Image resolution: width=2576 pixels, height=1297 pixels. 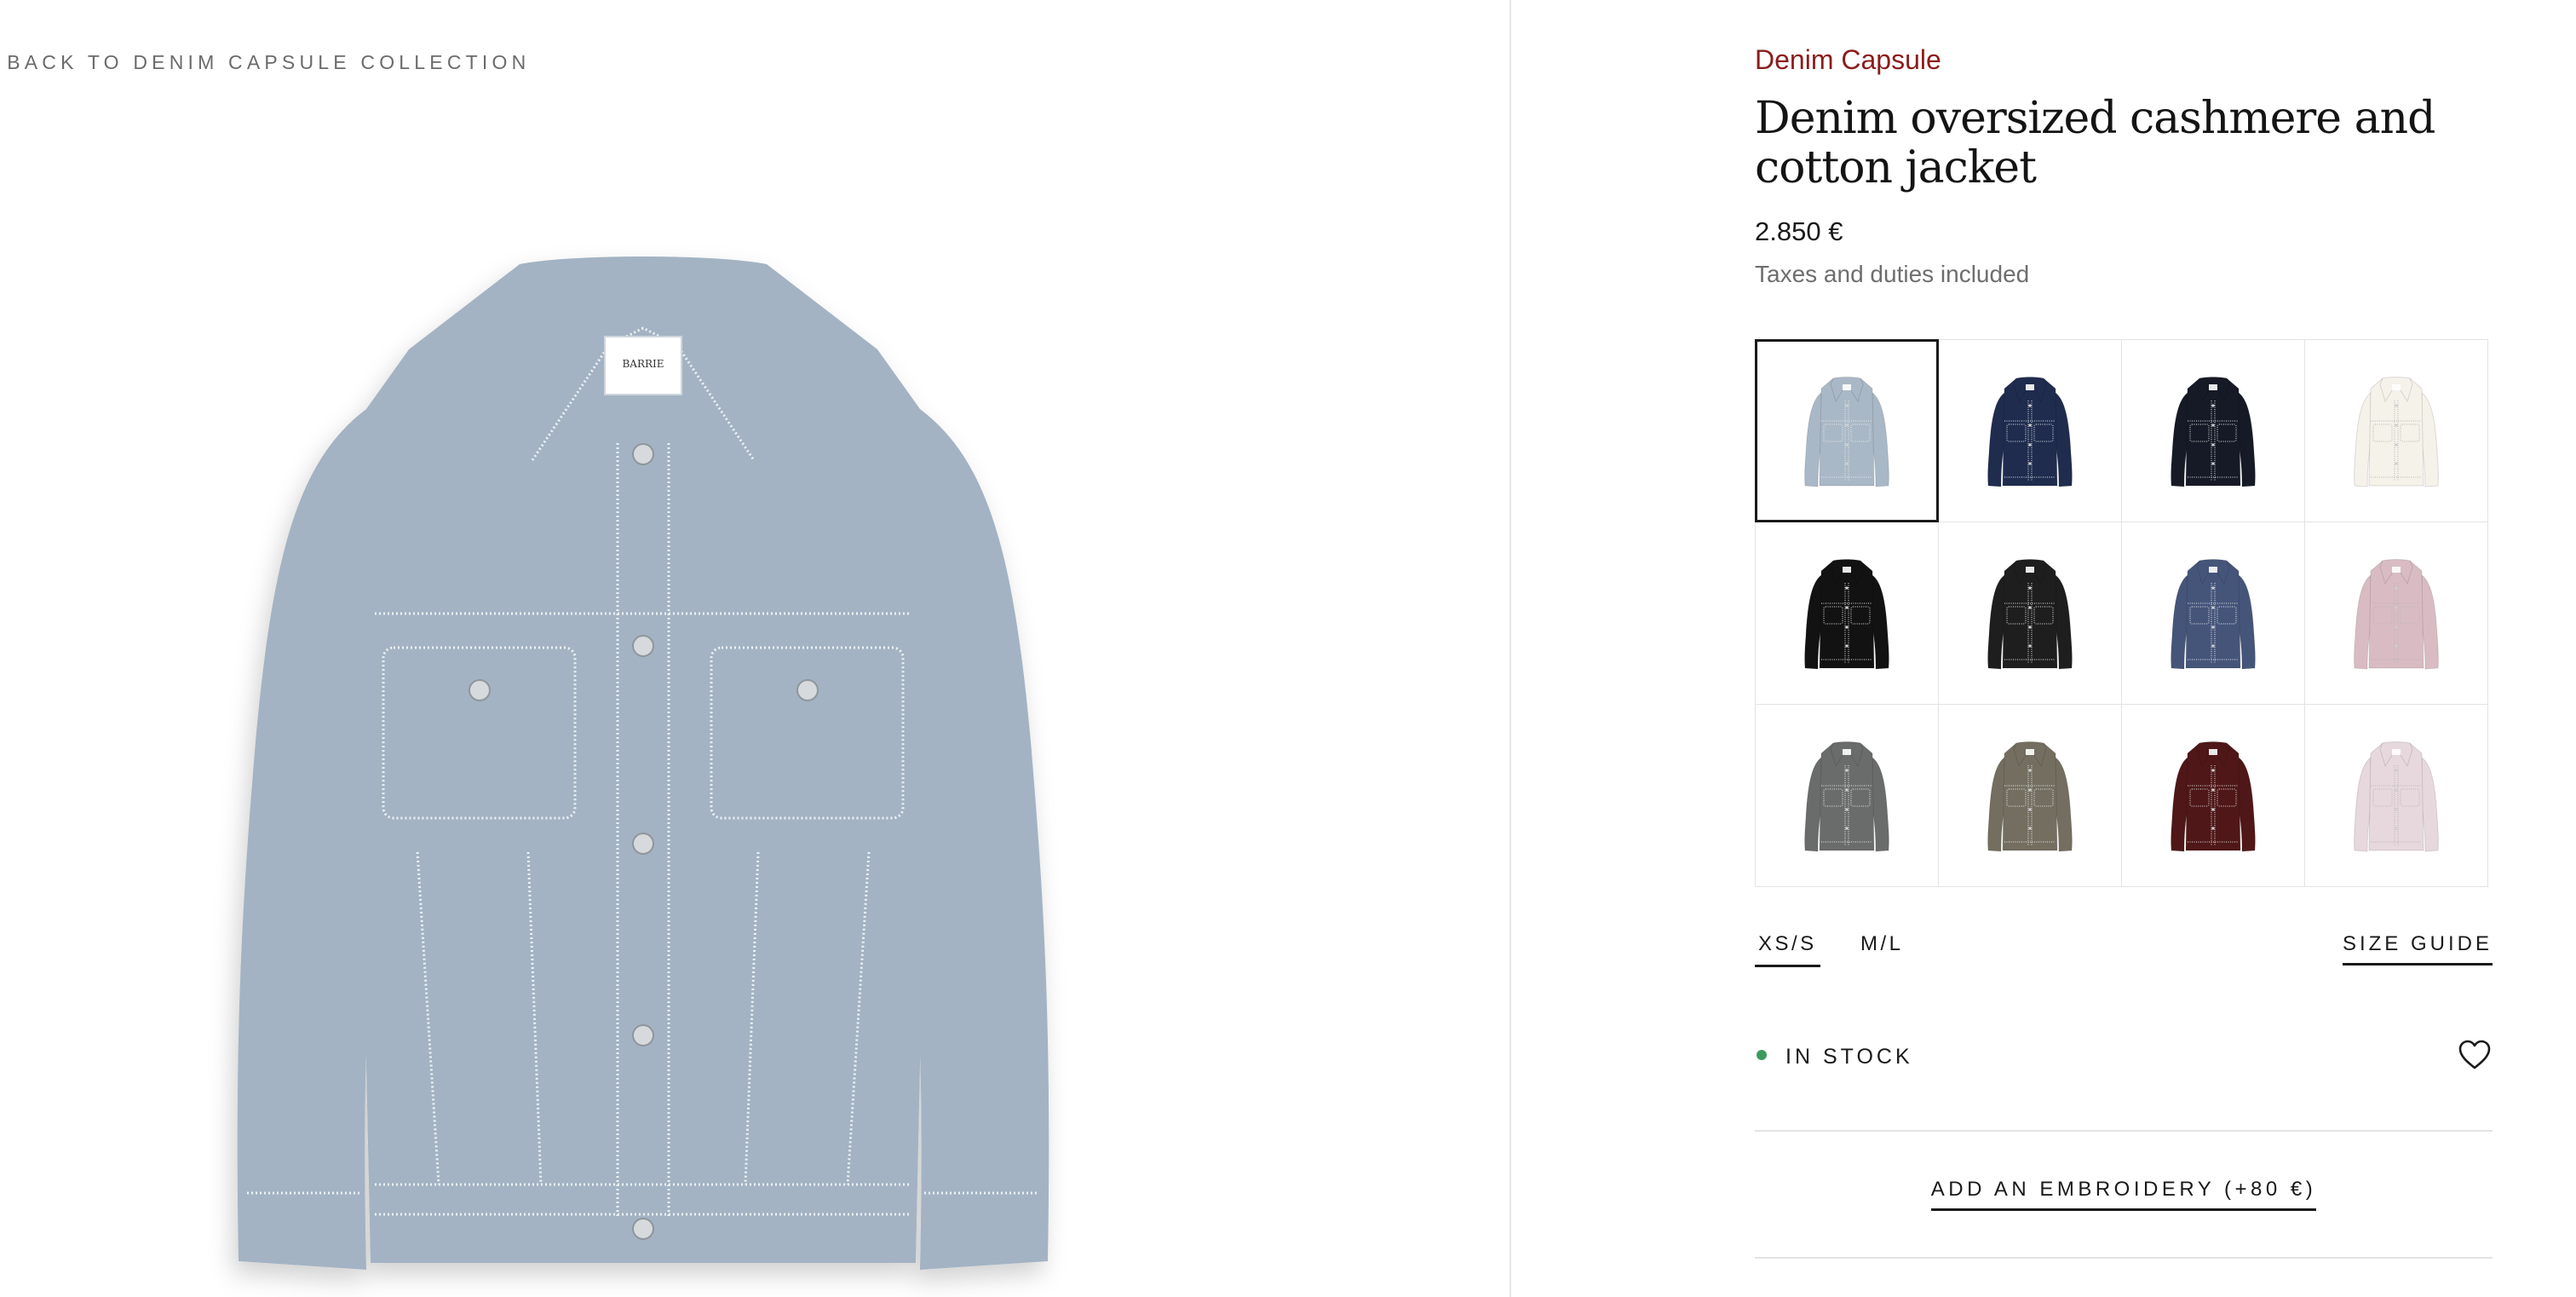 I want to click on taxes-note: Taxes and duties included, so click(x=1893, y=274).